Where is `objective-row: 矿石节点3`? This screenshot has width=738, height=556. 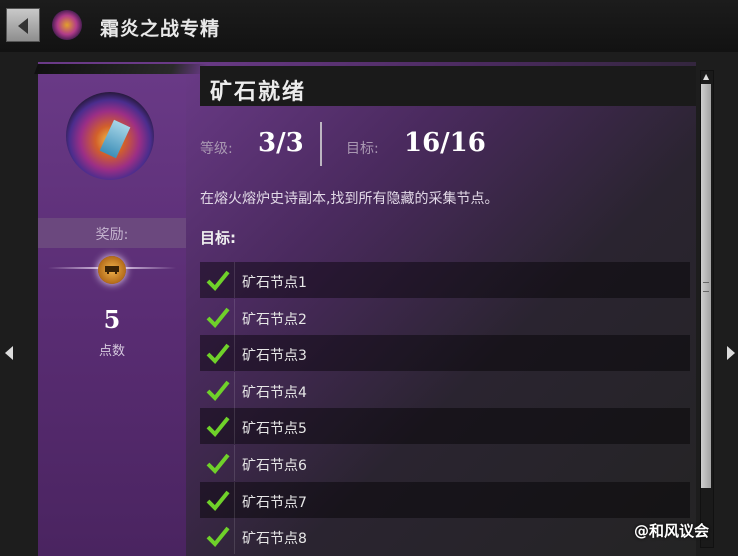 objective-row: 矿石节点3 is located at coordinates (445, 353).